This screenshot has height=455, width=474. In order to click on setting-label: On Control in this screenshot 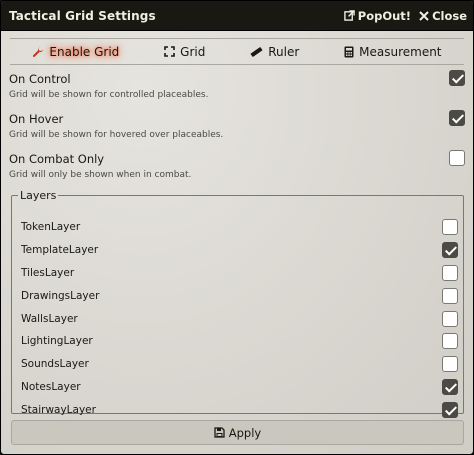, I will do `click(40, 79)`.